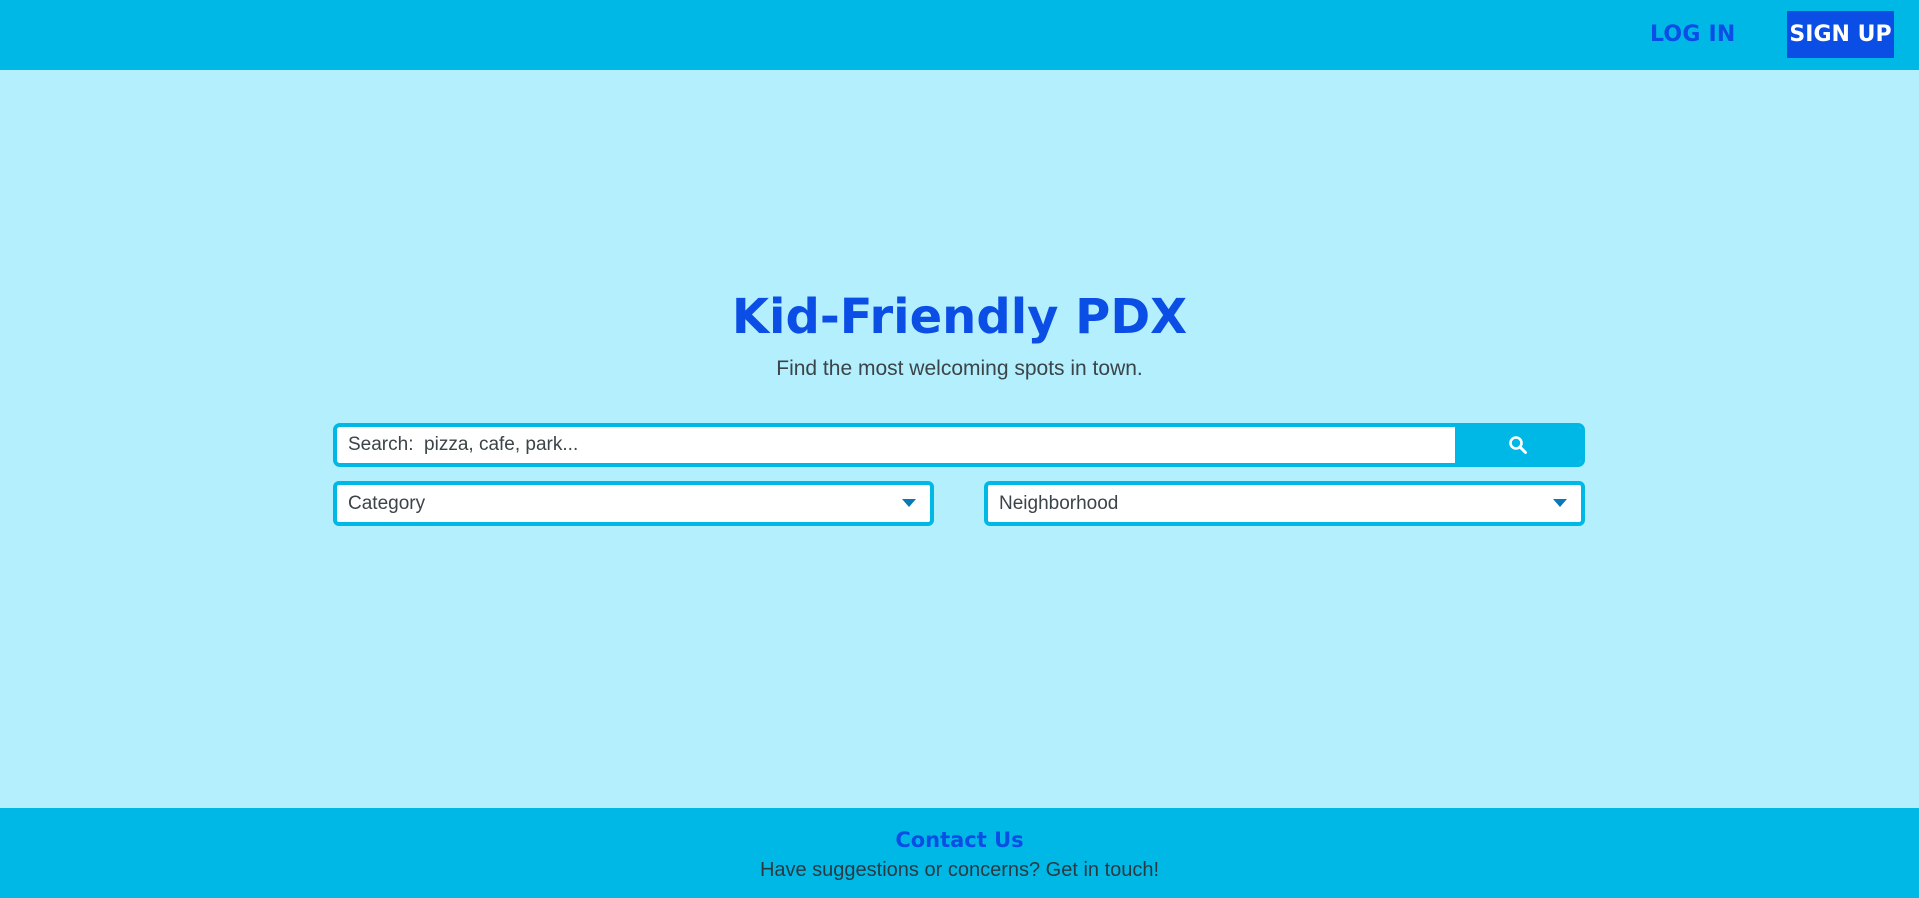 The width and height of the screenshot is (1919, 898). What do you see at coordinates (633, 503) in the screenshot?
I see `category-select: Category` at bounding box center [633, 503].